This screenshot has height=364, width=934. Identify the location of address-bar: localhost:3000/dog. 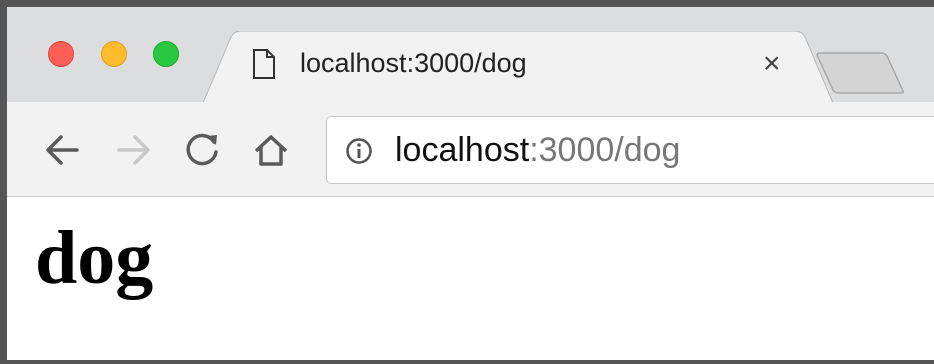
(630, 150).